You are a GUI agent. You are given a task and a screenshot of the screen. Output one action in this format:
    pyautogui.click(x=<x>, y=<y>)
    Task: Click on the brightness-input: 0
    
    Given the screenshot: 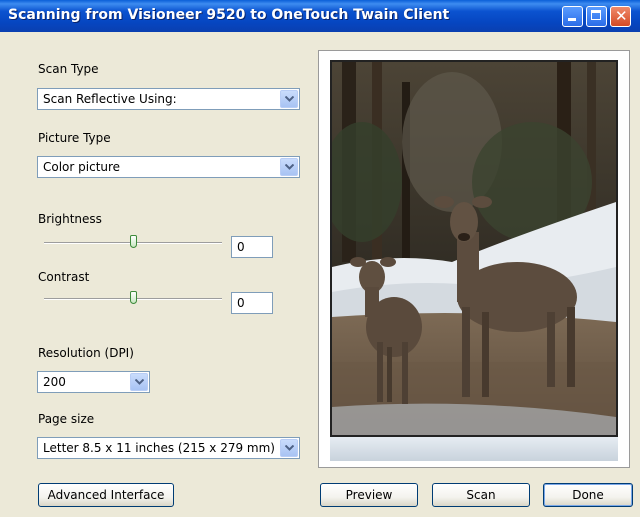 What is the action you would take?
    pyautogui.click(x=252, y=247)
    